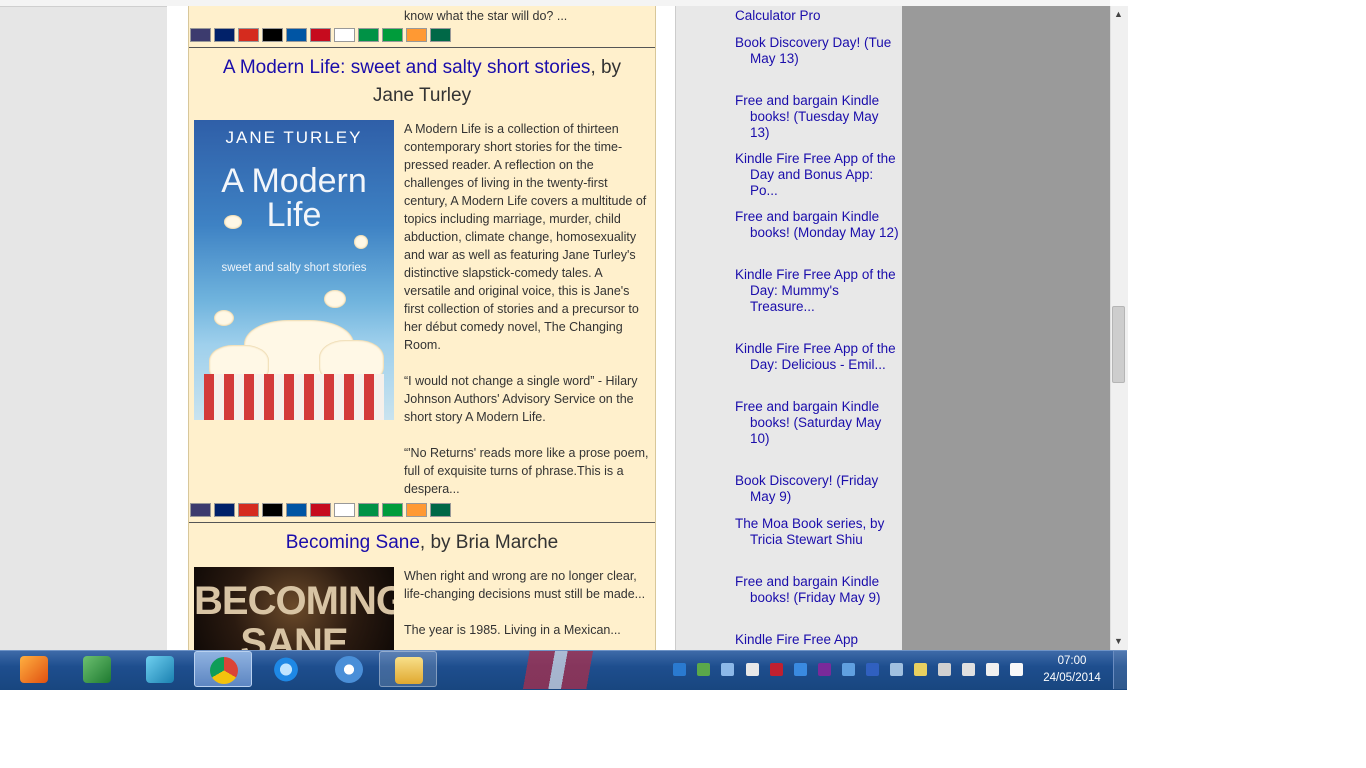 The image size is (1366, 768). Describe the element at coordinates (824, 669) in the screenshot. I see `onenote-icon` at that location.